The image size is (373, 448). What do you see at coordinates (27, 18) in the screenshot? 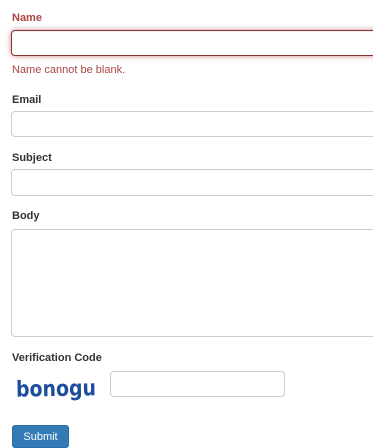
I see `name-label: Name` at bounding box center [27, 18].